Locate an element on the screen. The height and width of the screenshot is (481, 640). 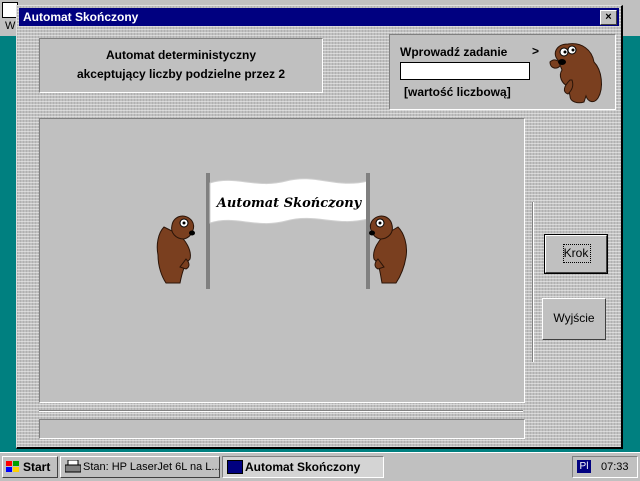
clock: 07:33 is located at coordinates (615, 467).